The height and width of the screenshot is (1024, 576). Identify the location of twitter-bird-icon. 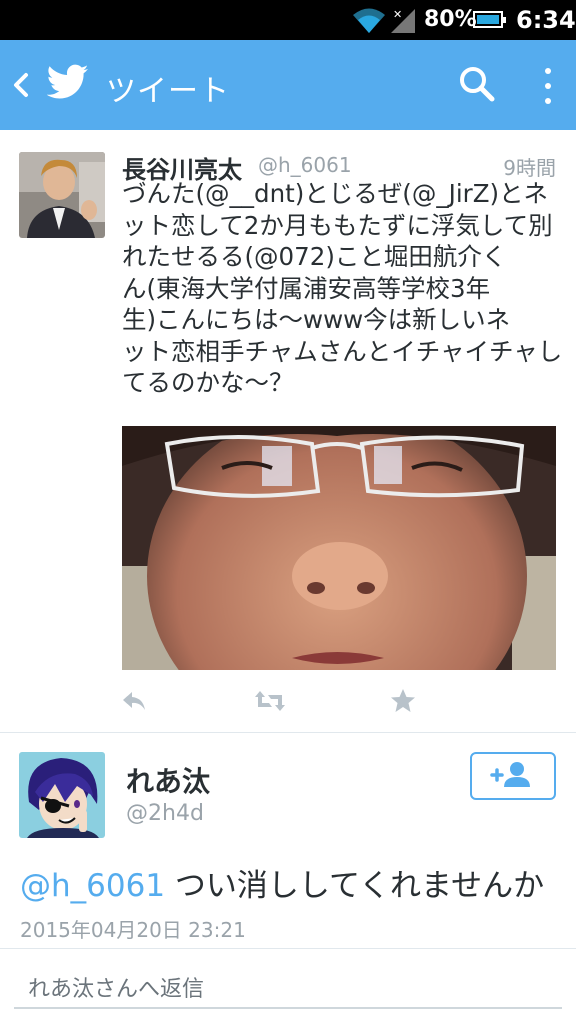
(68, 82).